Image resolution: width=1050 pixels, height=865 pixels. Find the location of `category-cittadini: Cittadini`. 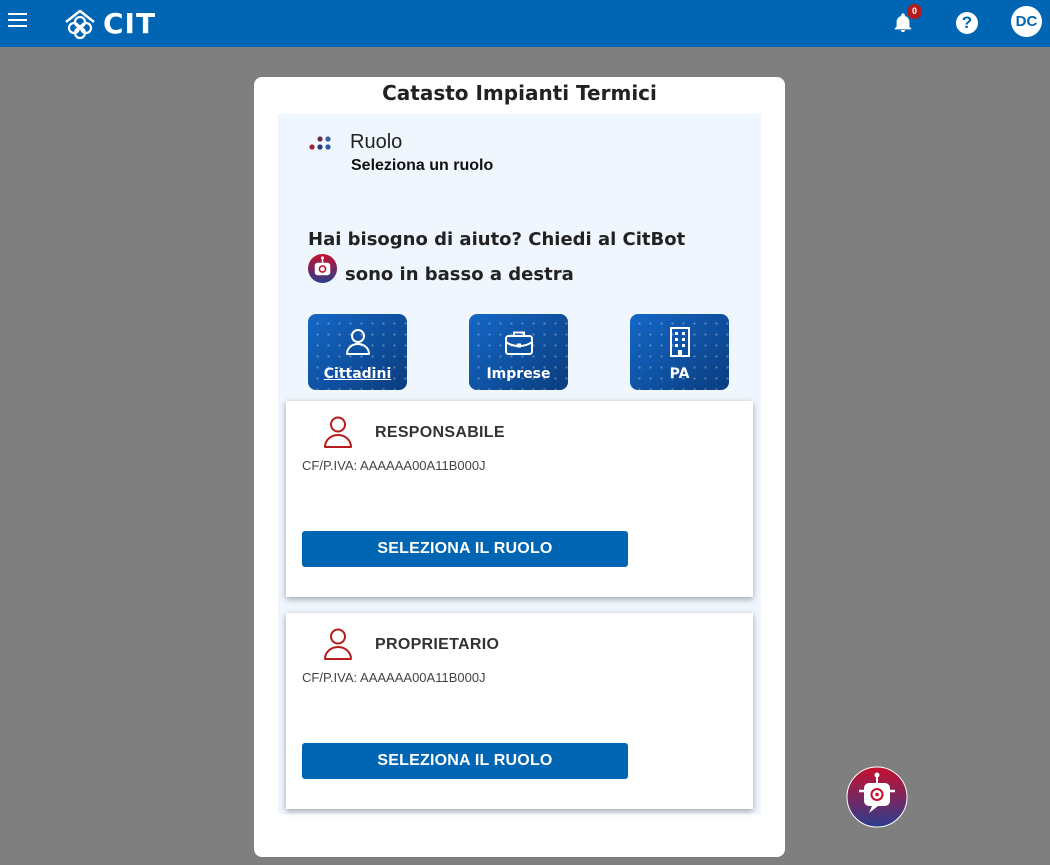

category-cittadini: Cittadini is located at coordinates (357, 352).